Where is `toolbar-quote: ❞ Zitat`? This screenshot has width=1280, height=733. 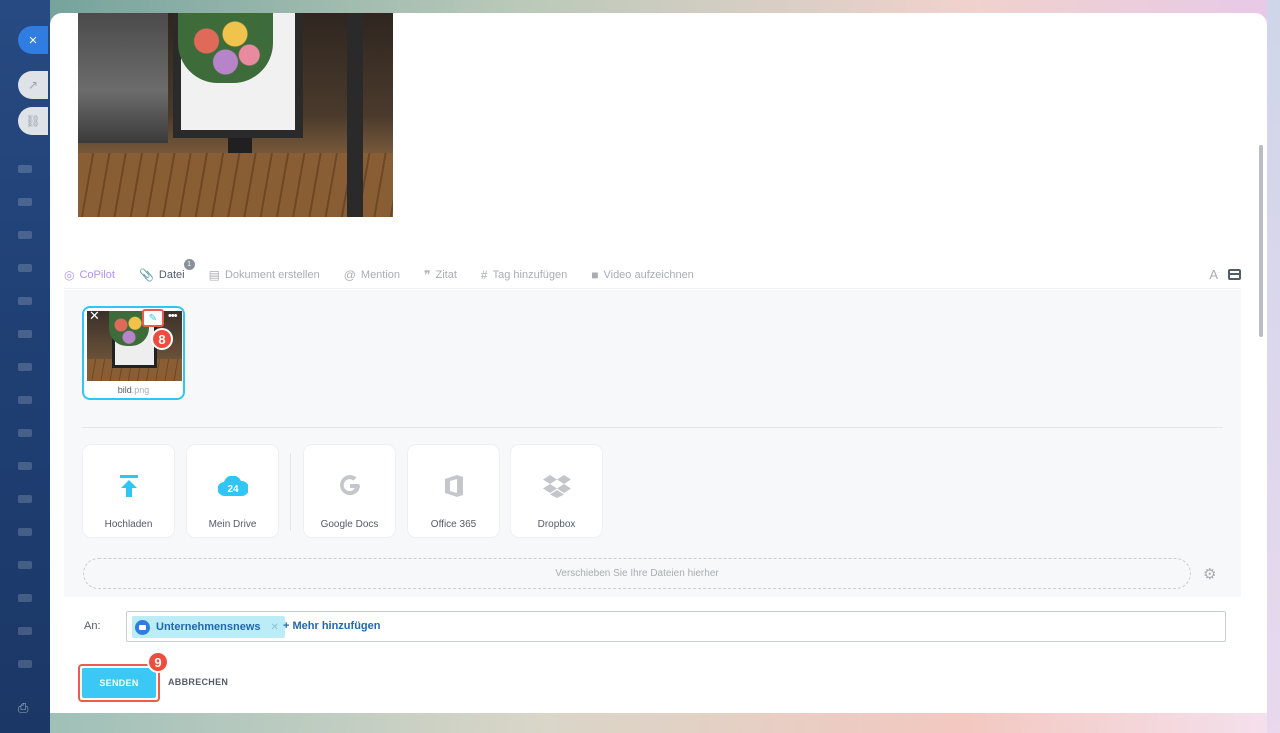
toolbar-quote: ❞ Zitat is located at coordinates (440, 275).